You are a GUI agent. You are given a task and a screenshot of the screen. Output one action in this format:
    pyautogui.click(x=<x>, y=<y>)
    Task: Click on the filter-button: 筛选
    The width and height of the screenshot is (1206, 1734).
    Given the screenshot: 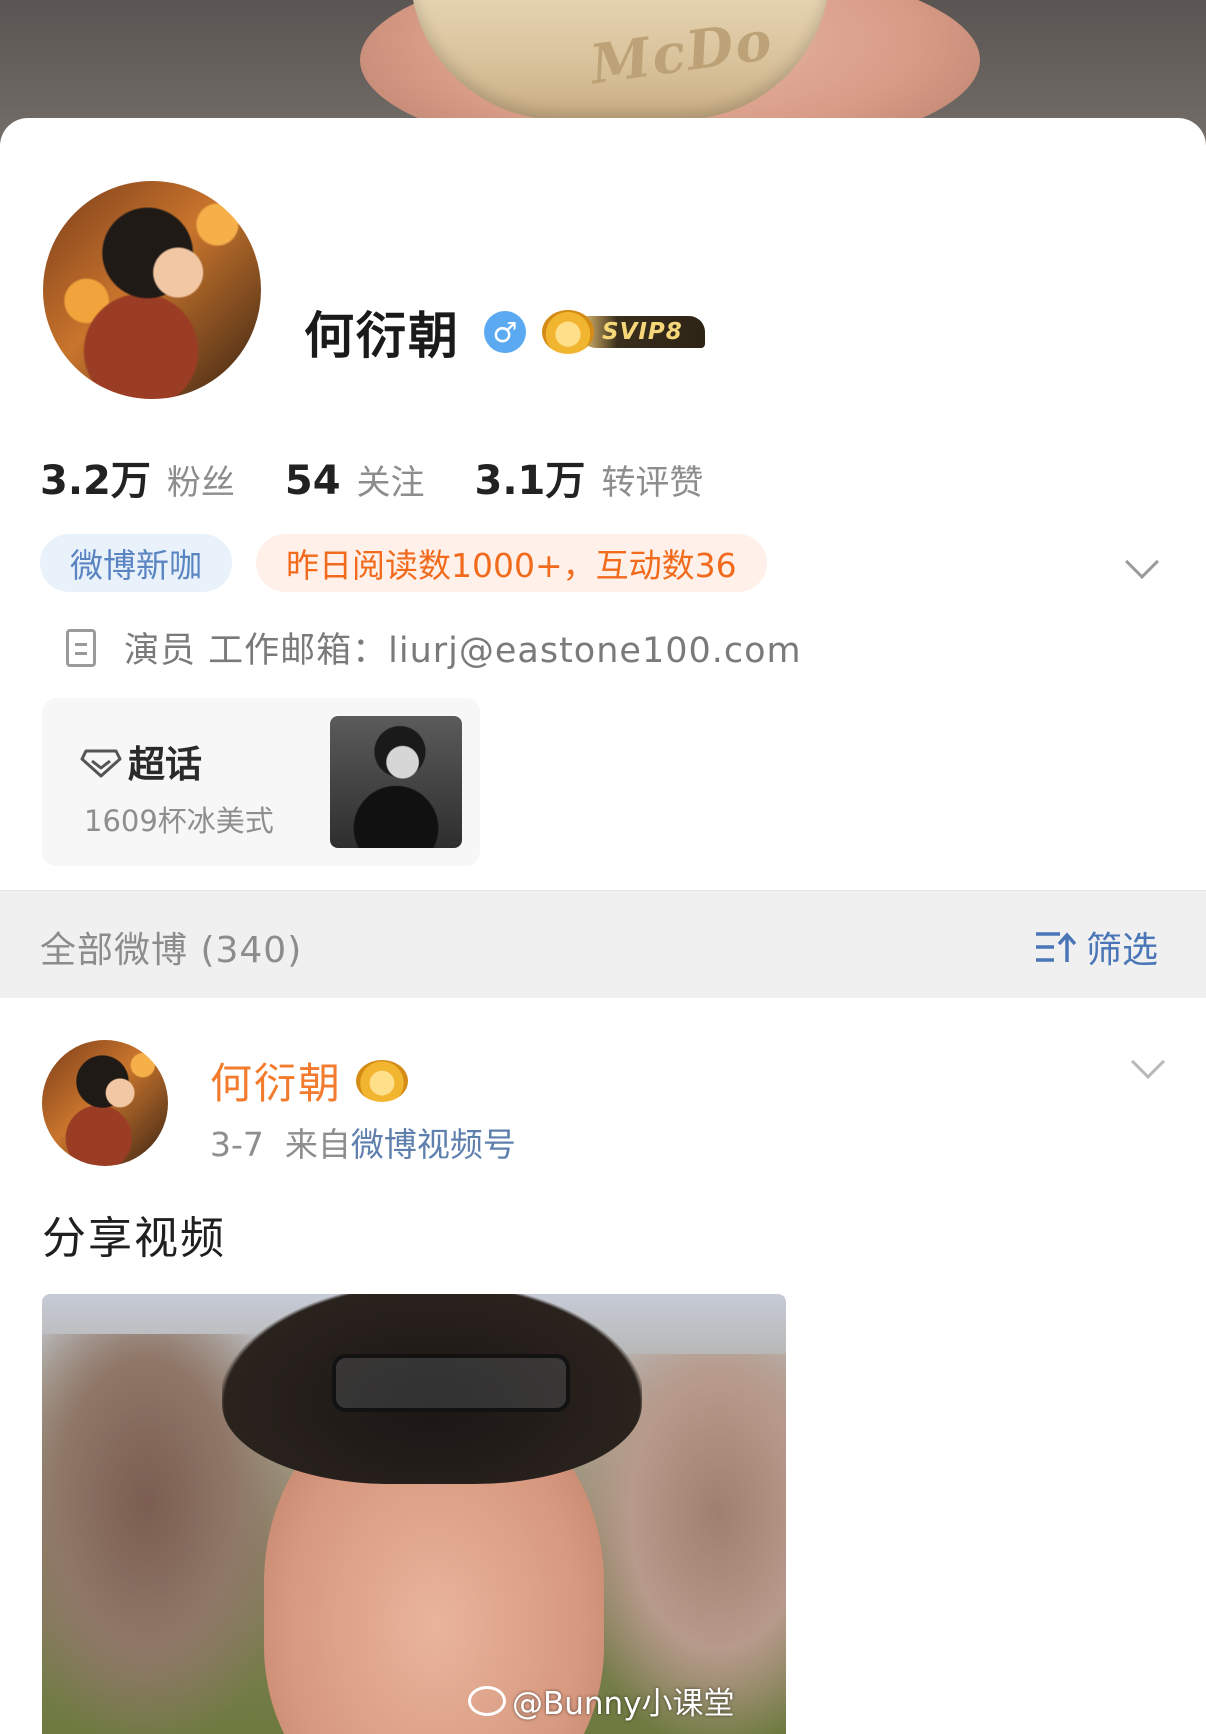 What is the action you would take?
    pyautogui.click(x=1096, y=947)
    